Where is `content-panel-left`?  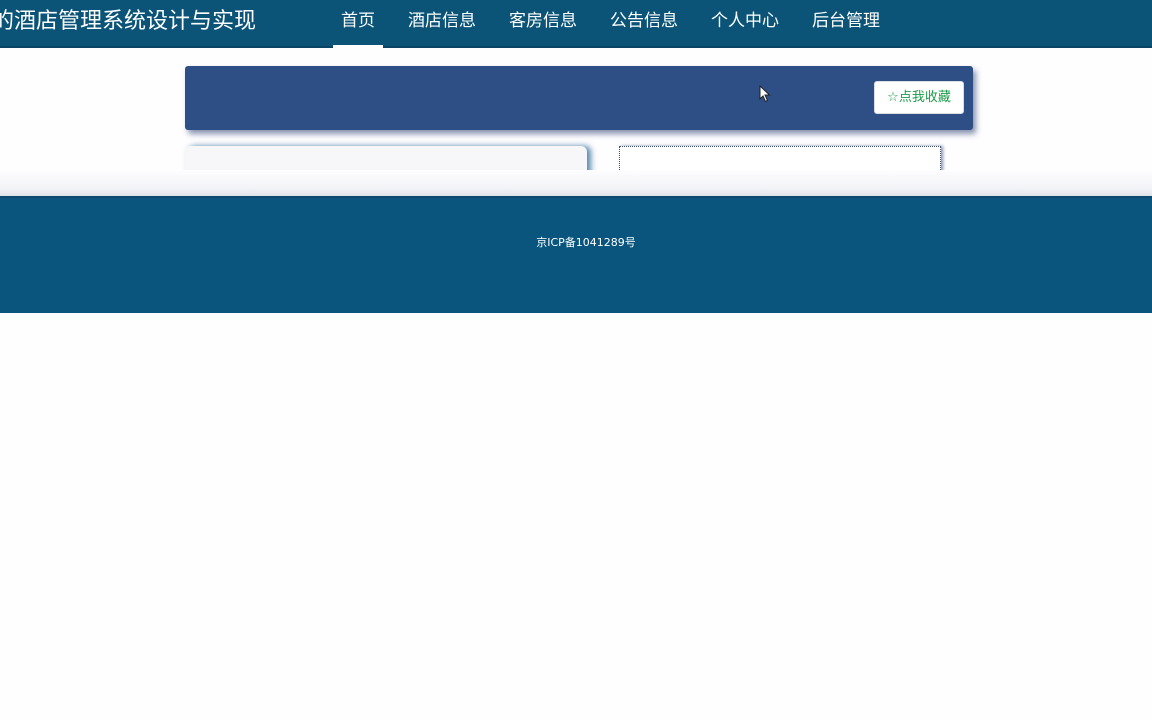
content-panel-left is located at coordinates (386, 158).